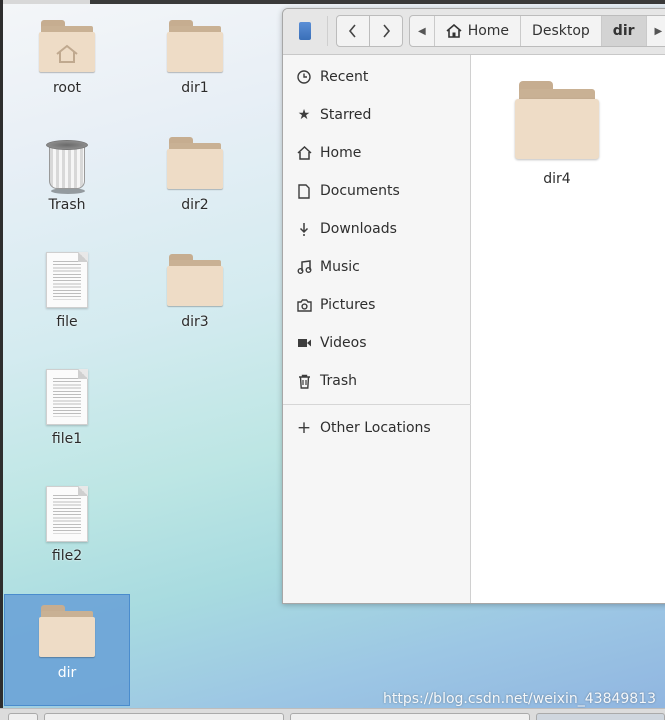 Image resolution: width=665 pixels, height=720 pixels. Describe the element at coordinates (346, 115) in the screenshot. I see `sidebar-item-label: Starred` at that location.